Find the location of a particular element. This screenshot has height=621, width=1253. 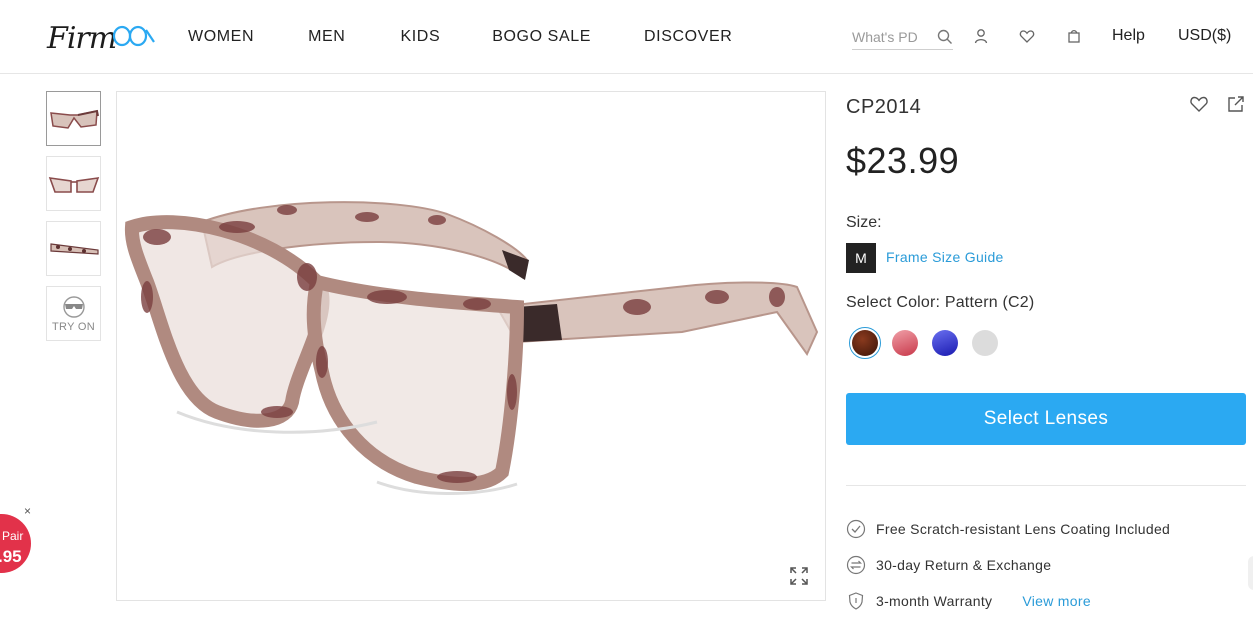

account-icon is located at coordinates (981, 36).